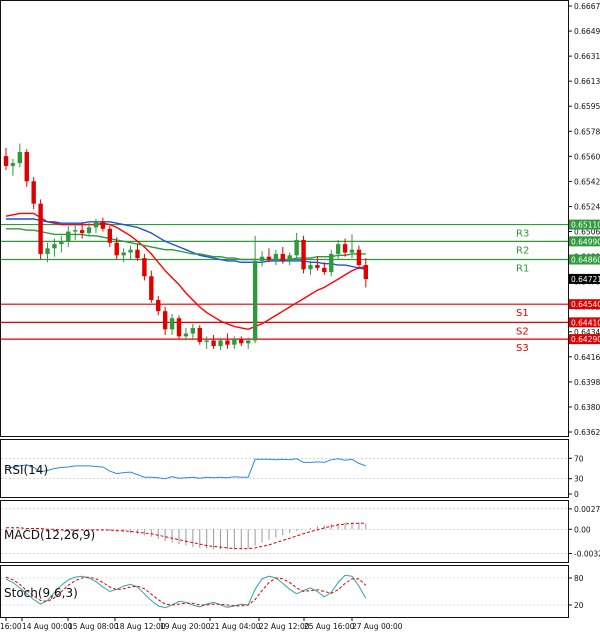 The width and height of the screenshot is (600, 635). Describe the element at coordinates (47, 626) in the screenshot. I see `time-tick-label: 14 Aug 00:00` at that location.